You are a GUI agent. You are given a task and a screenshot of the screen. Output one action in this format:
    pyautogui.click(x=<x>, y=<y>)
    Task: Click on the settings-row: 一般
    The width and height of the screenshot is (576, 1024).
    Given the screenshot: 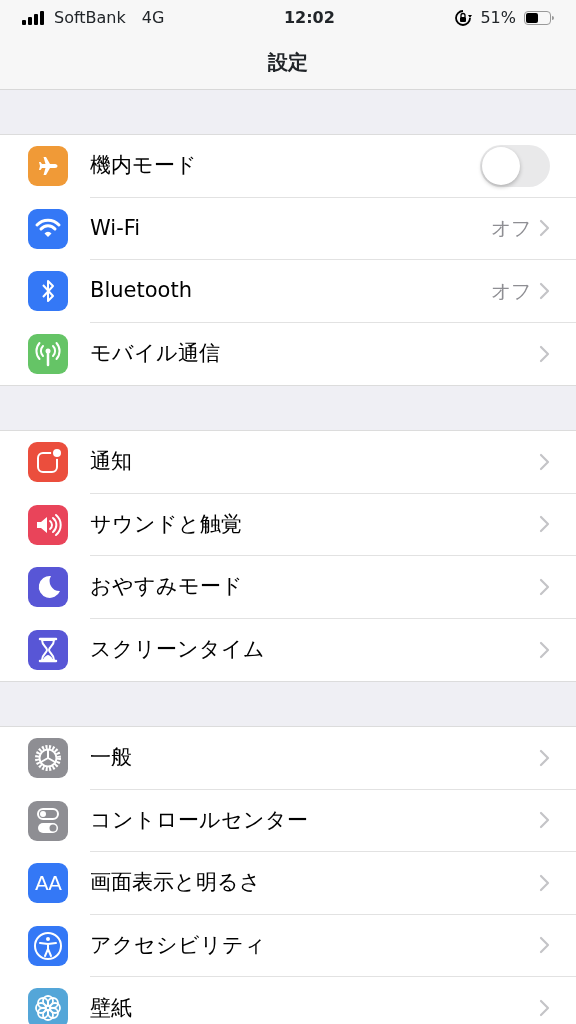 What is the action you would take?
    pyautogui.click(x=288, y=758)
    